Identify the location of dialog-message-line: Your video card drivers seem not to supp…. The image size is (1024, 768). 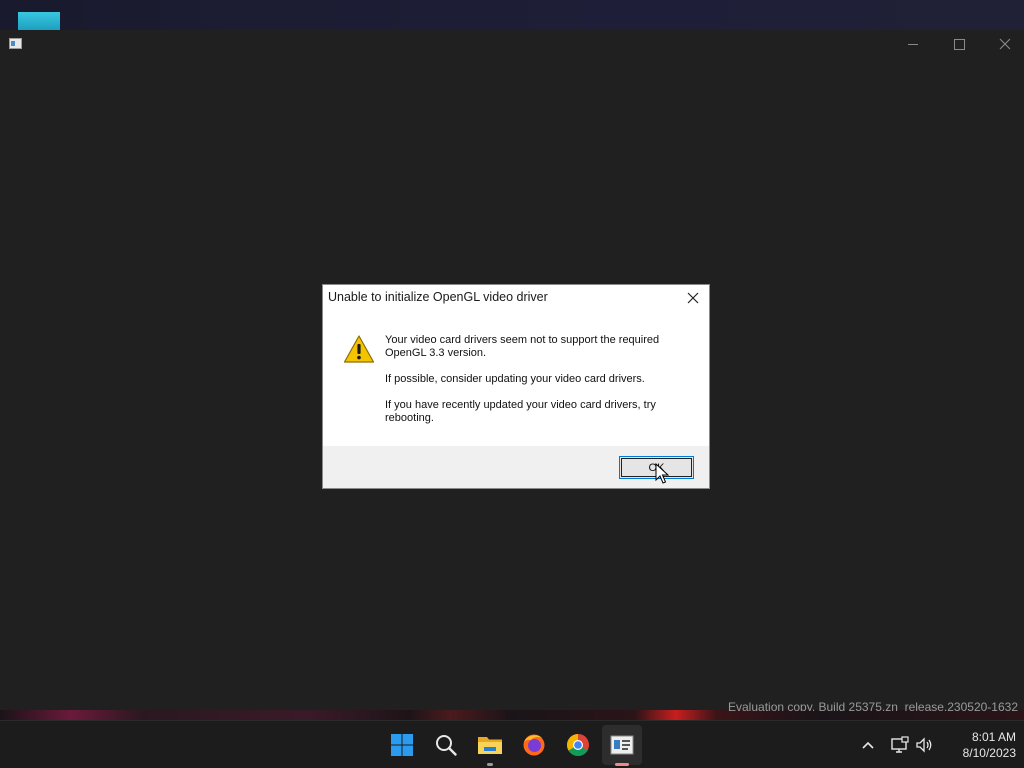
(522, 346).